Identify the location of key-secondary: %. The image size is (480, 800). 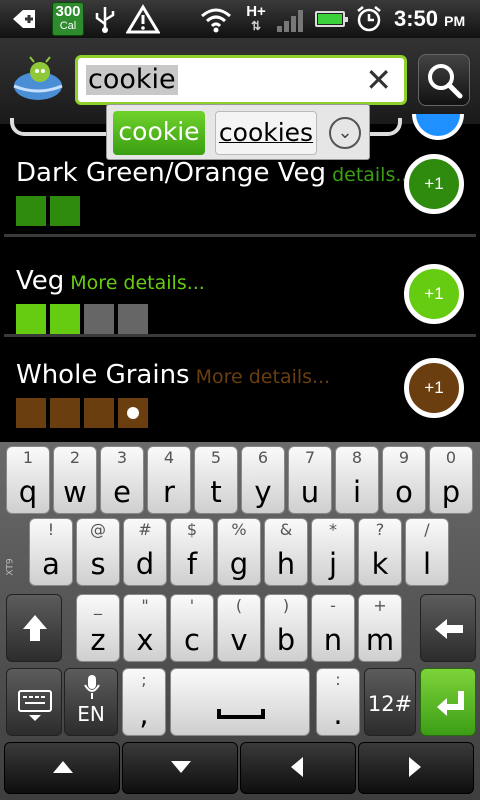
(239, 529).